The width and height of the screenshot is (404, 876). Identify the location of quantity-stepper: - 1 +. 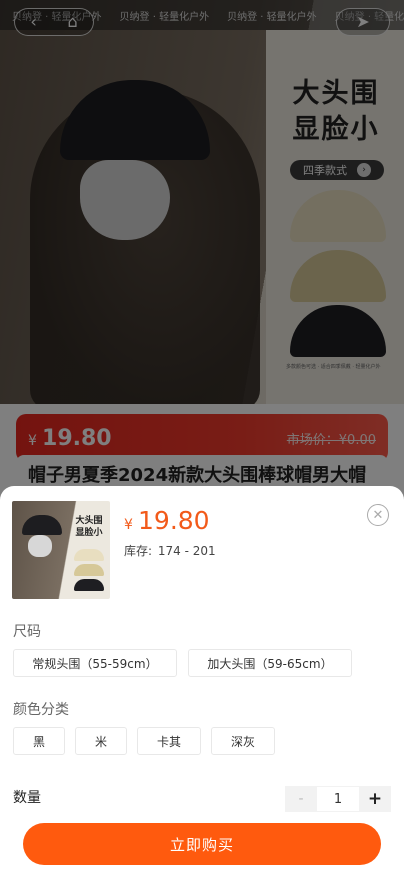
(338, 799).